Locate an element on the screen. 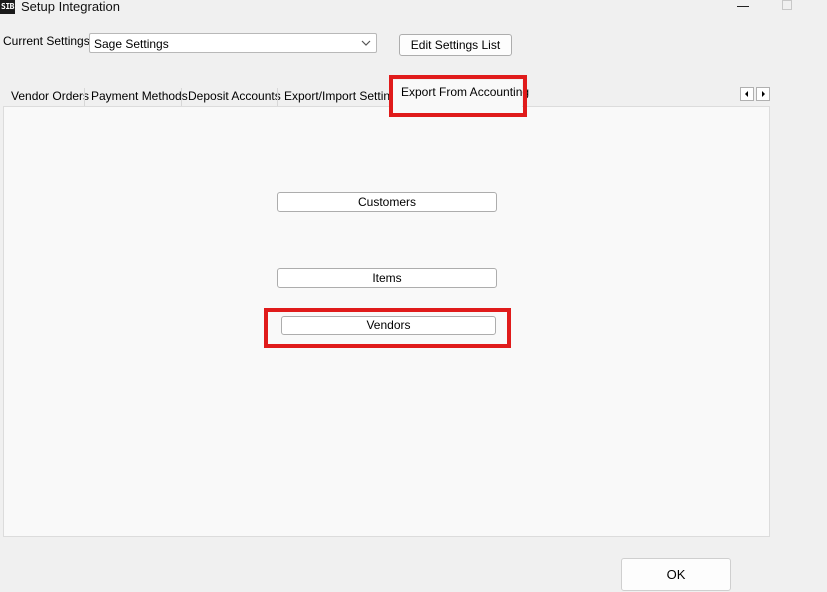  current-settings-value: Sage Settings is located at coordinates (131, 44).